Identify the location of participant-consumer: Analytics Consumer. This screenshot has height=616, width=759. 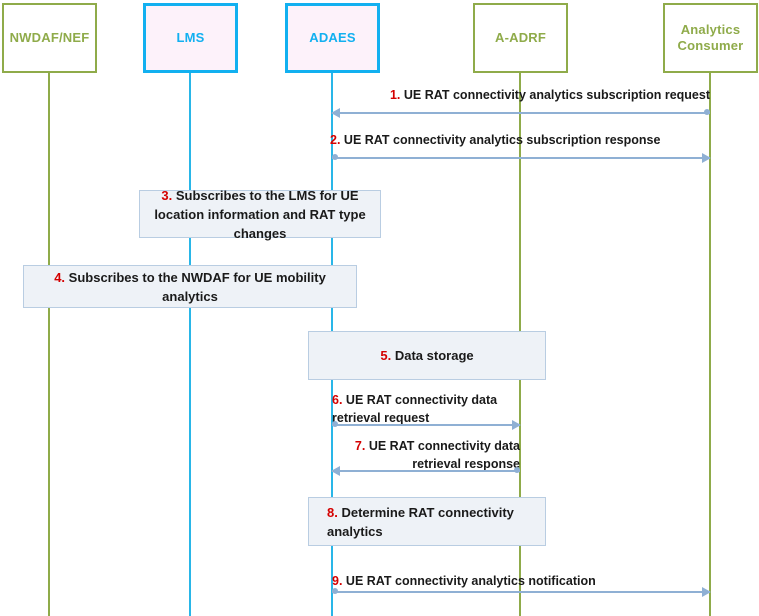
(710, 38).